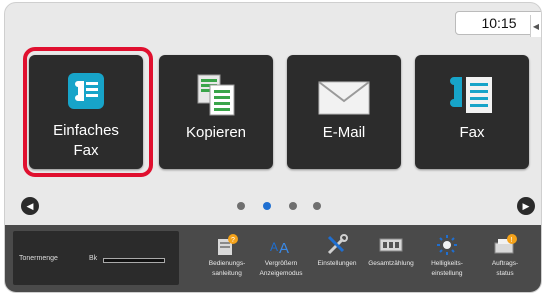 The height and width of the screenshot is (293, 544). Describe the element at coordinates (281, 259) in the screenshot. I see `zoom-display-button: A A Vergrößern Anzeigemodus` at that location.